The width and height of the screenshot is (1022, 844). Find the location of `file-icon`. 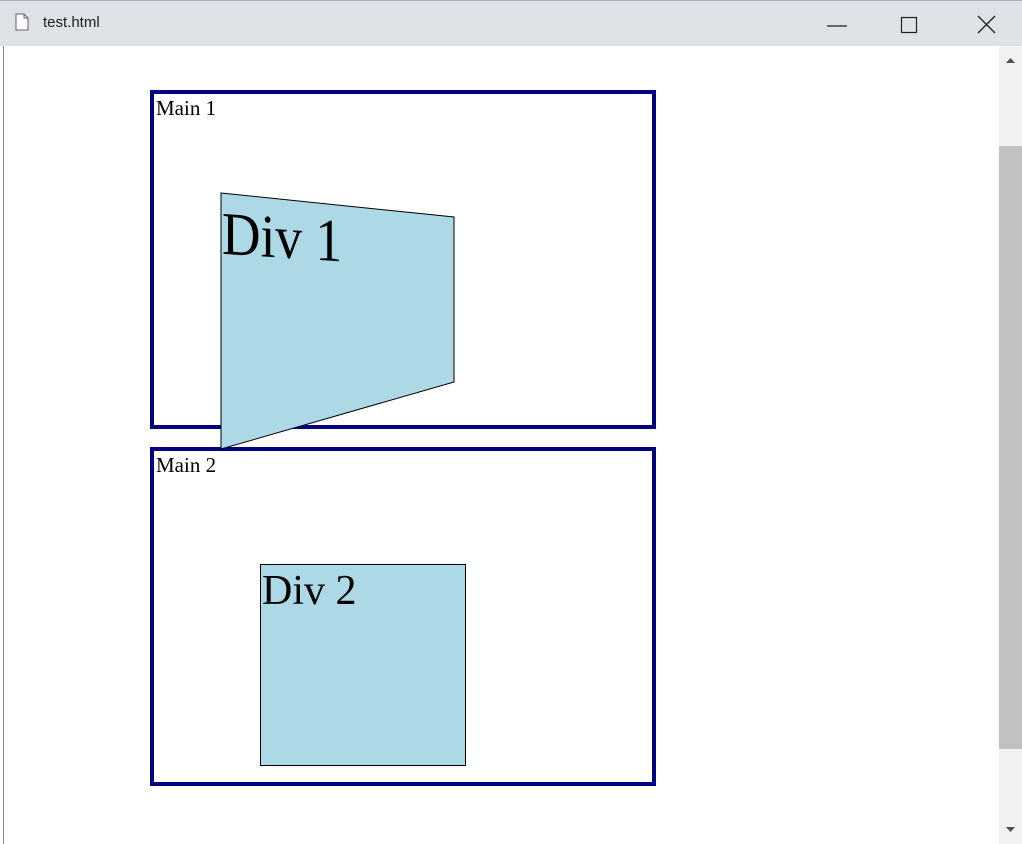

file-icon is located at coordinates (22, 22).